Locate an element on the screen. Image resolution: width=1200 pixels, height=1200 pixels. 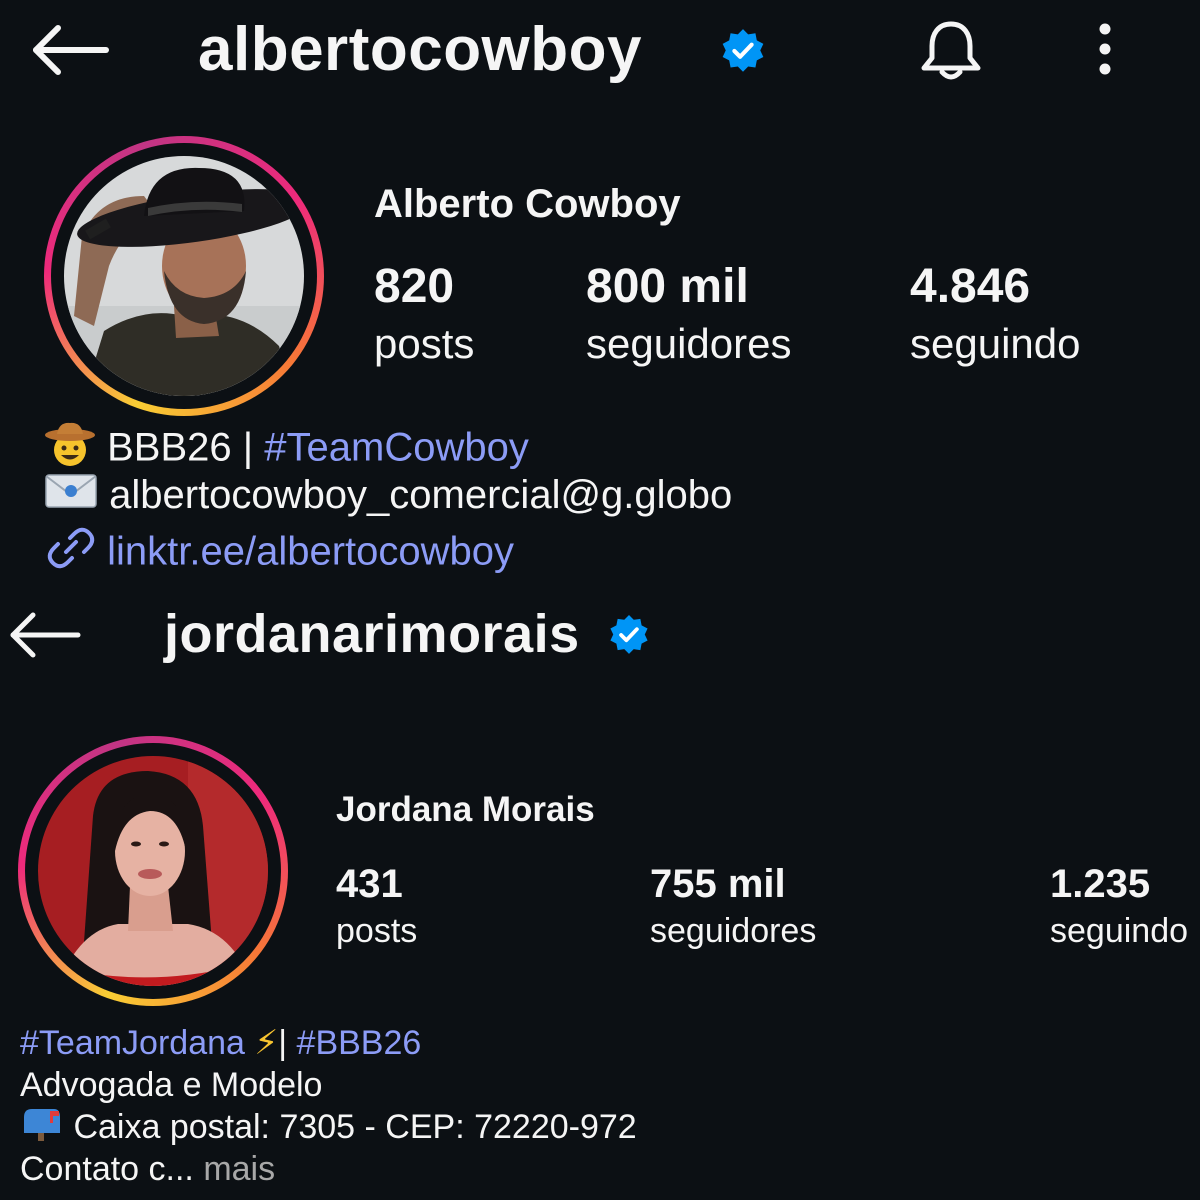
envelope-emoji is located at coordinates (71, 497).